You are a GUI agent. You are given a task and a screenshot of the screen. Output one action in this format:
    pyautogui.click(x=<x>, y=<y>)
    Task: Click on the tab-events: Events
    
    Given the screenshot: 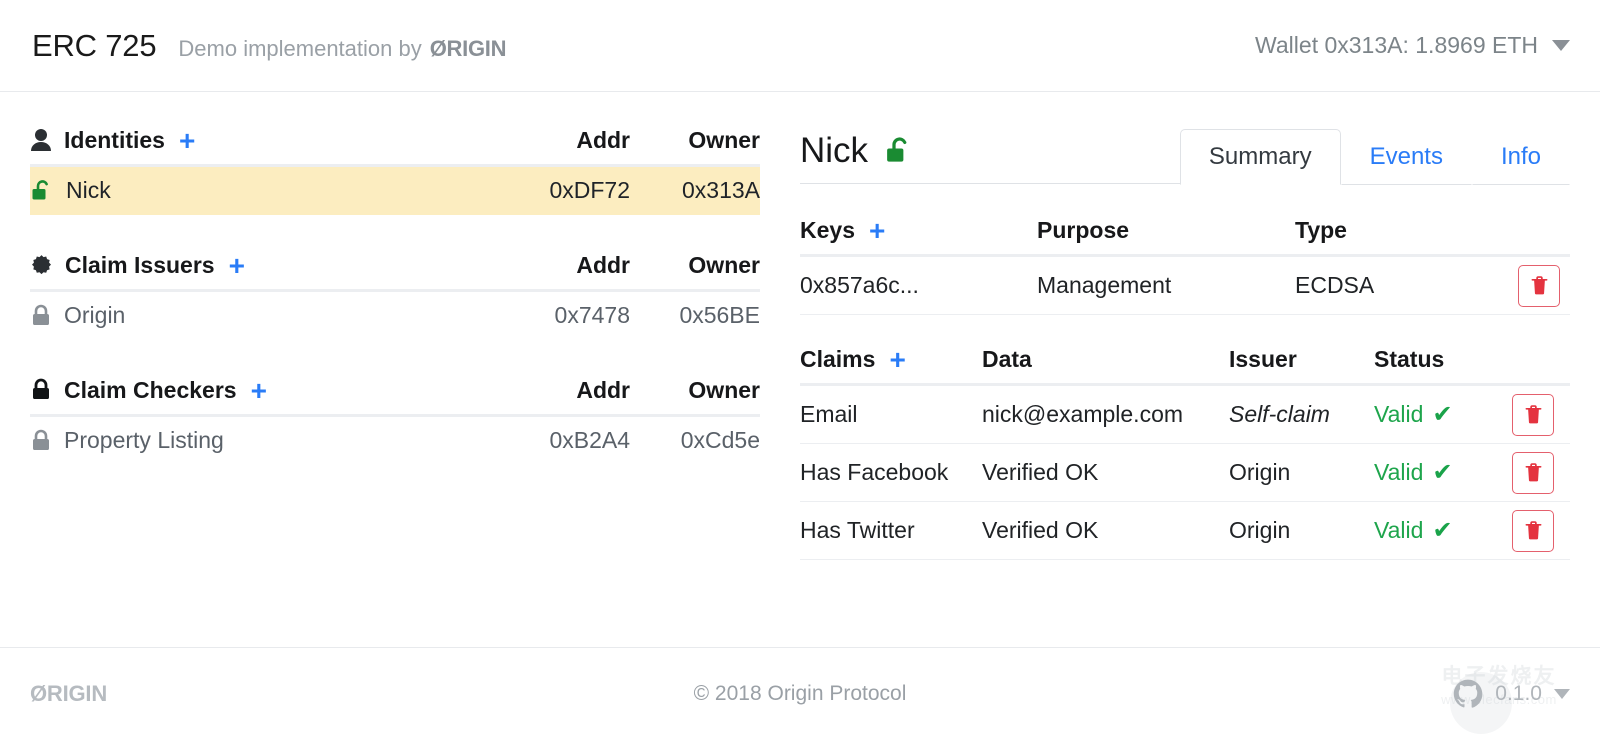 What is the action you would take?
    pyautogui.click(x=1406, y=157)
    